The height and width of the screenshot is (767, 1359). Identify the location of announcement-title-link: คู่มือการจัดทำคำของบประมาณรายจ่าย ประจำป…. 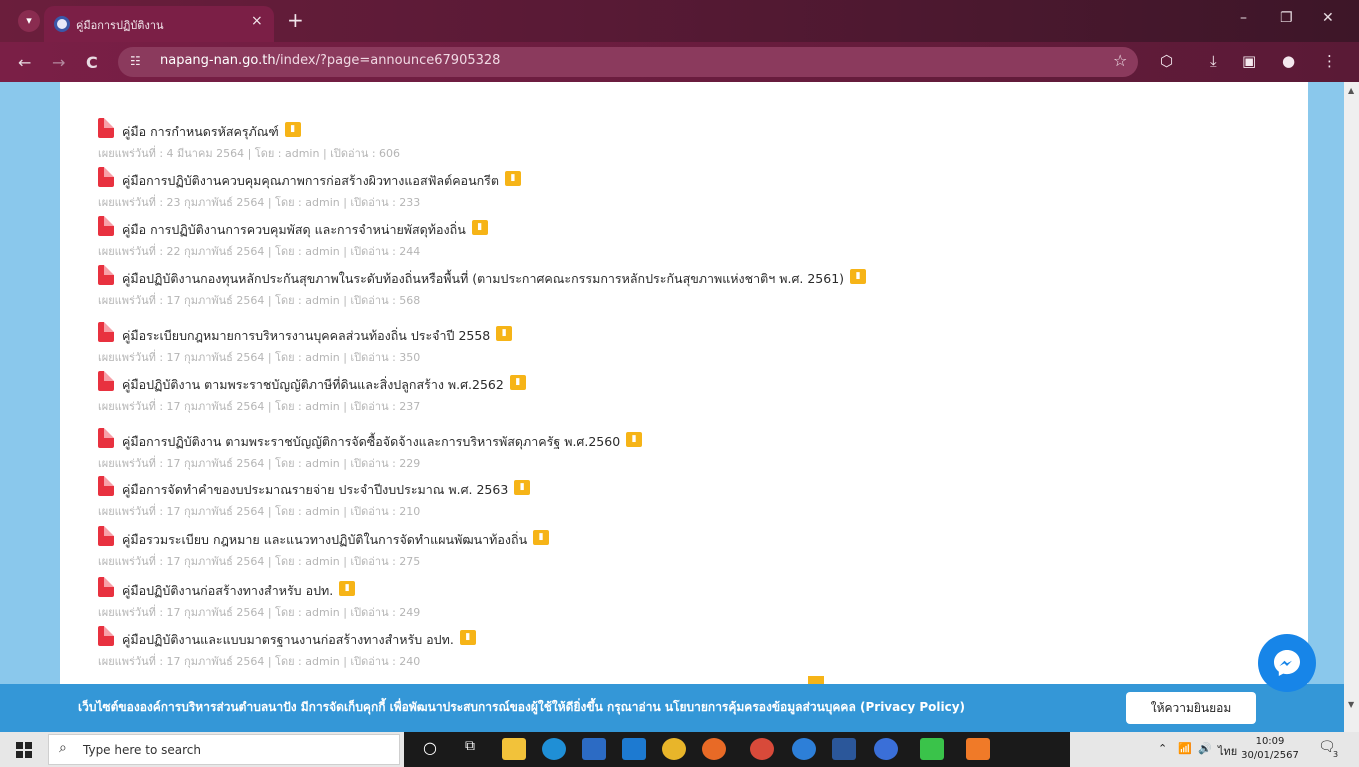
(326, 490).